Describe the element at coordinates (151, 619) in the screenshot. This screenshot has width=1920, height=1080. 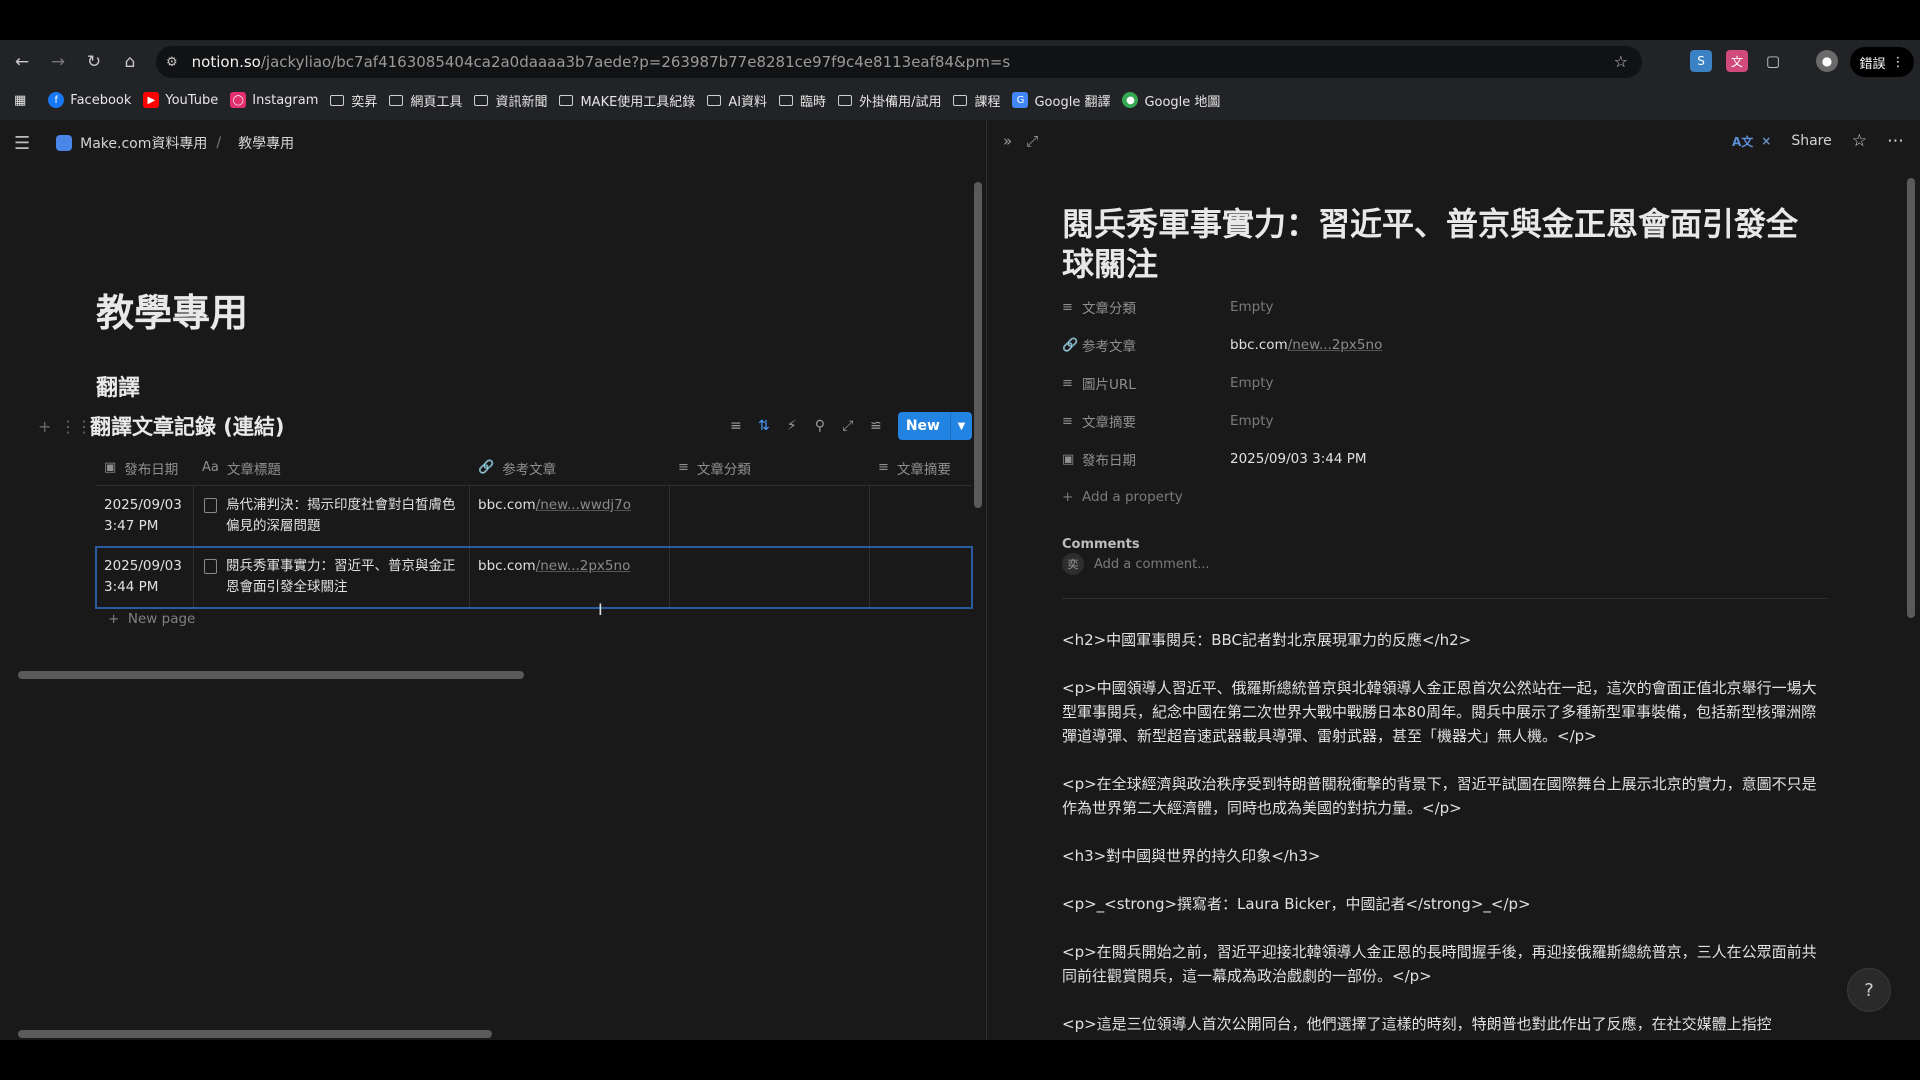
I see `new-page-button: + New page` at that location.